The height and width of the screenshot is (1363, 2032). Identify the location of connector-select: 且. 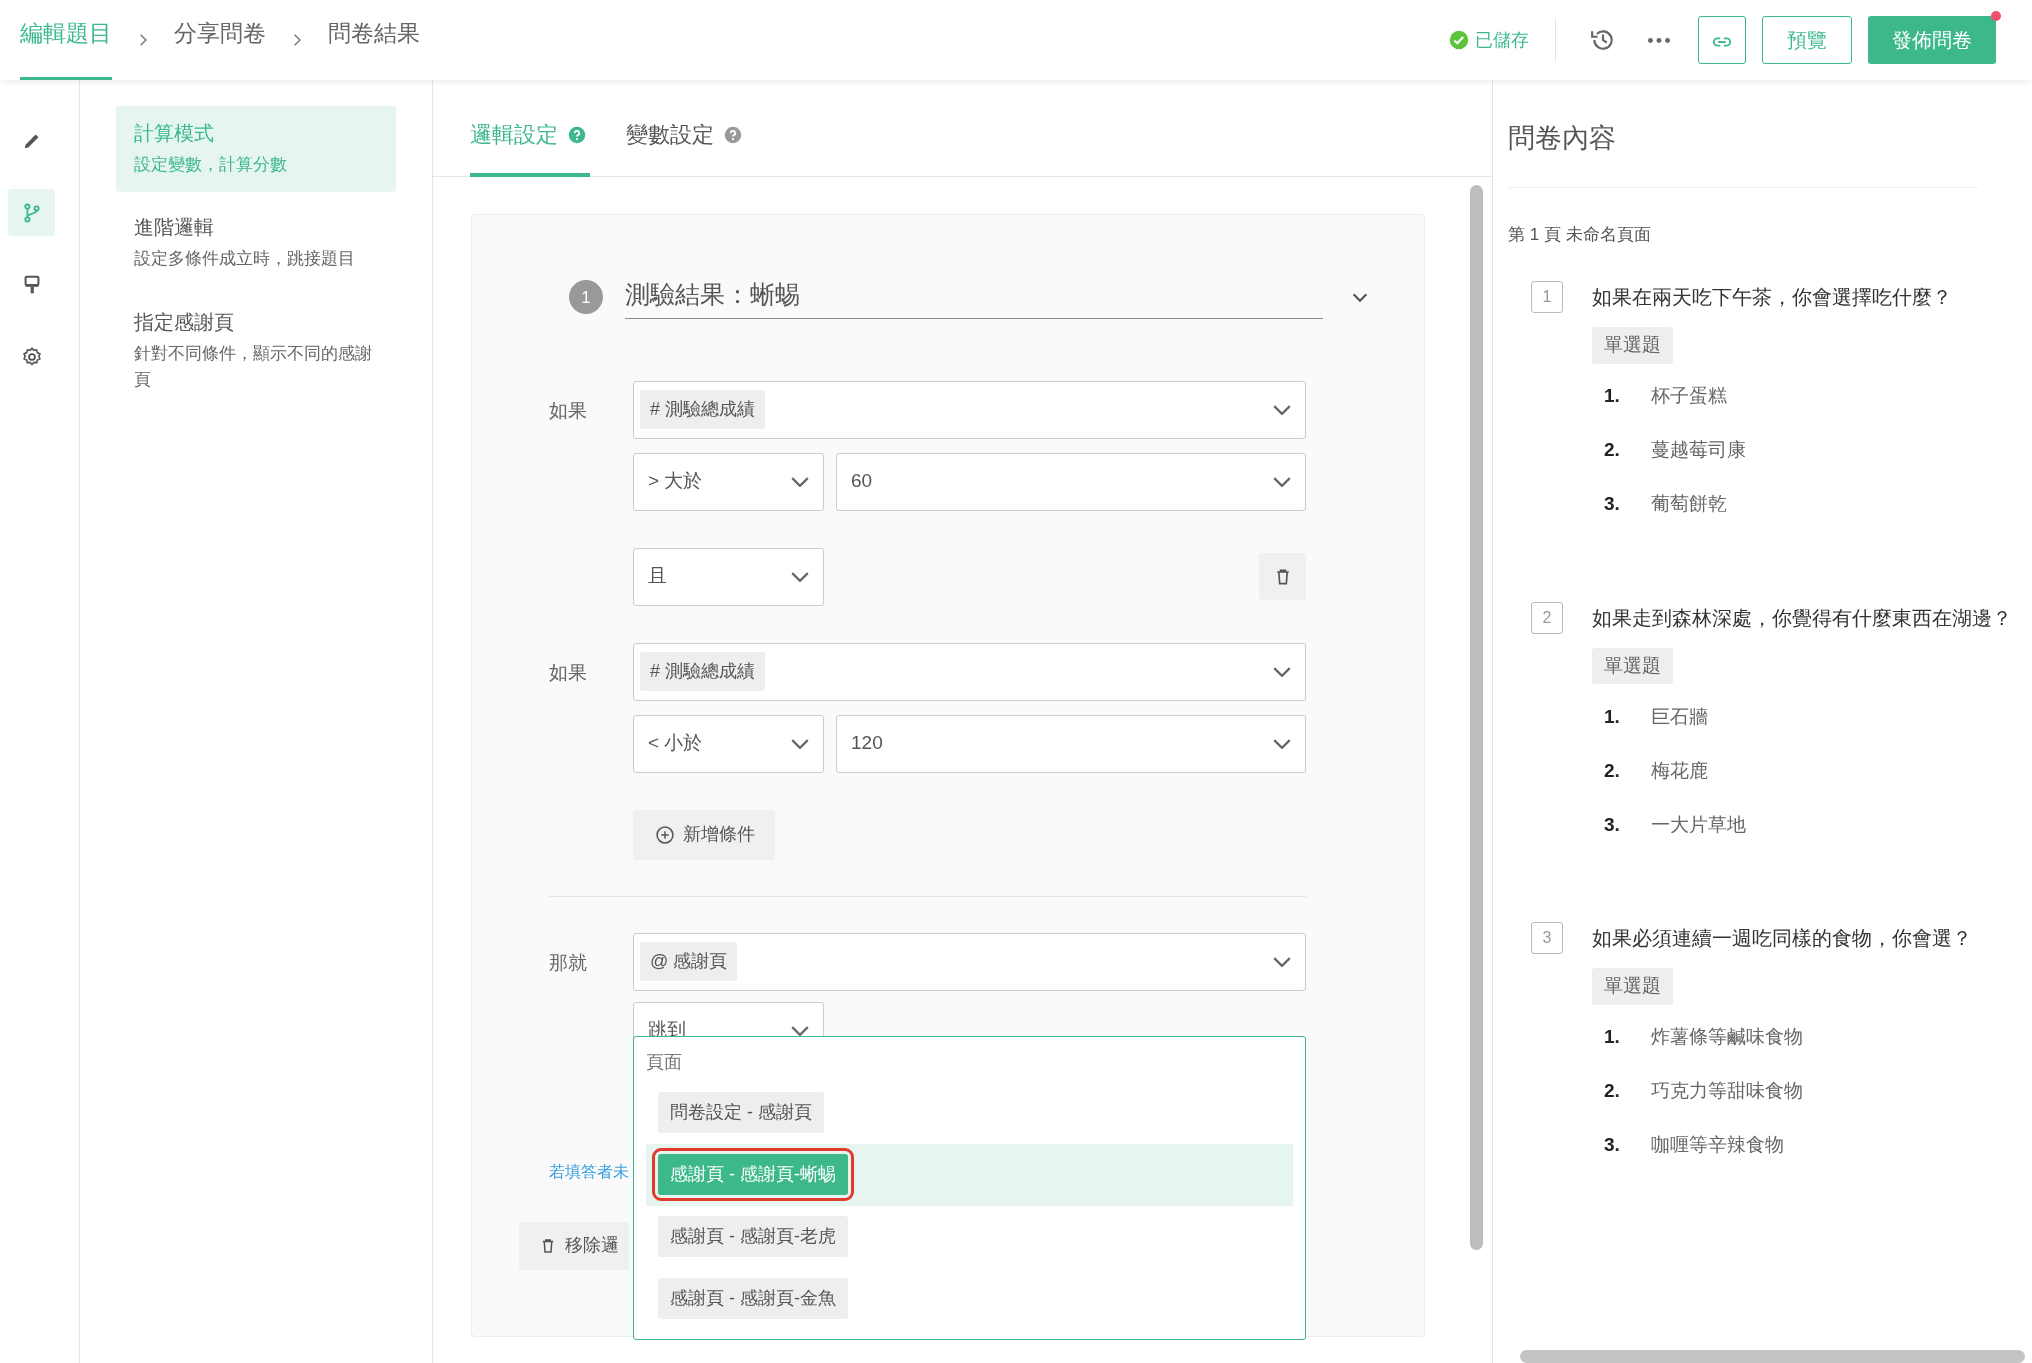
(728, 576).